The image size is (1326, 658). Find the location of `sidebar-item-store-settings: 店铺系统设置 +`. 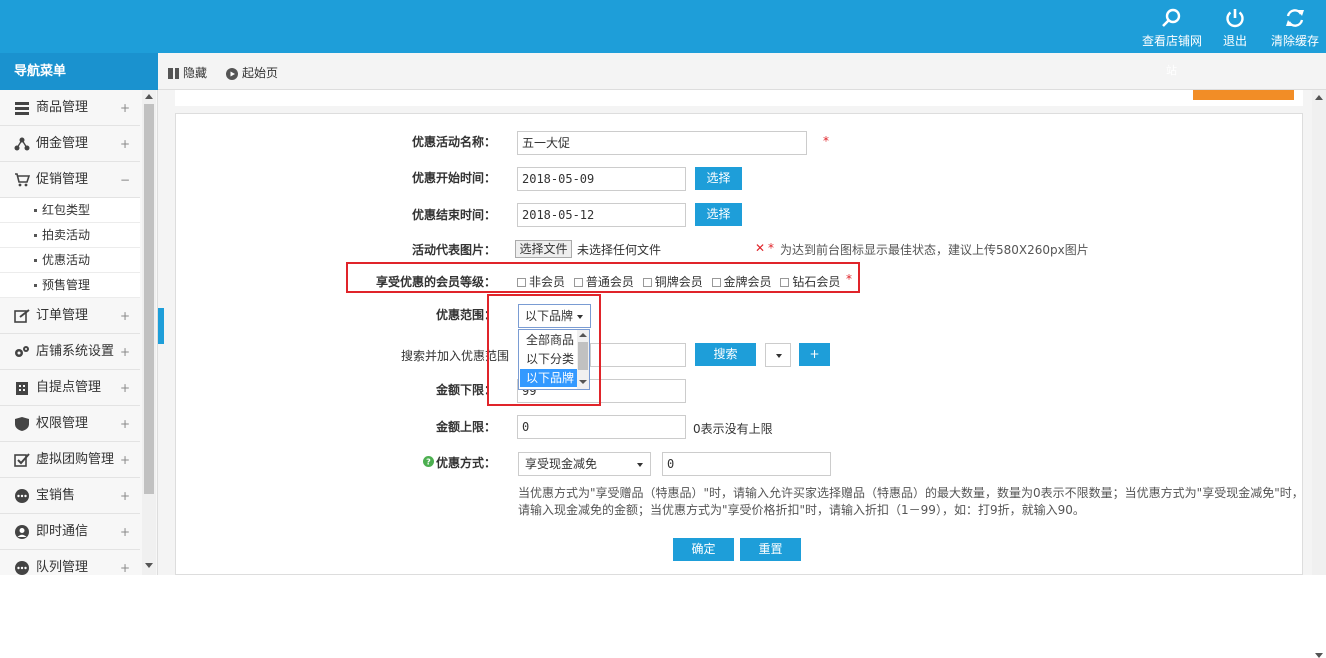

sidebar-item-store-settings: 店铺系统设置 + is located at coordinates (70, 352).